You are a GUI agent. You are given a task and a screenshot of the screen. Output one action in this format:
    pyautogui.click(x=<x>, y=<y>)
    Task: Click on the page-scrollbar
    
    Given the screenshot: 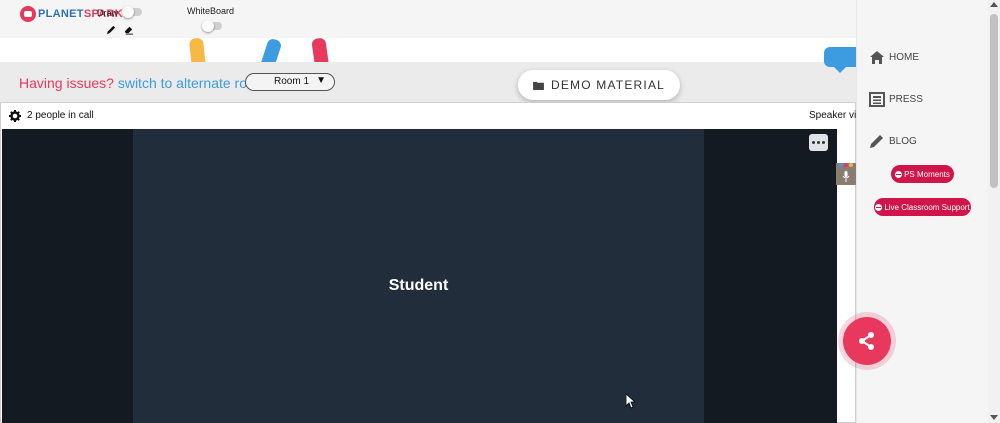 What is the action you would take?
    pyautogui.click(x=994, y=211)
    